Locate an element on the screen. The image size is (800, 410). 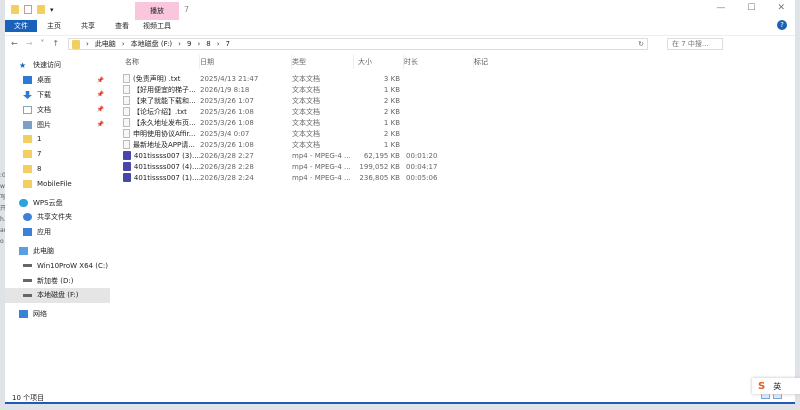
file-size: 1 KB is located at coordinates (391, 89).